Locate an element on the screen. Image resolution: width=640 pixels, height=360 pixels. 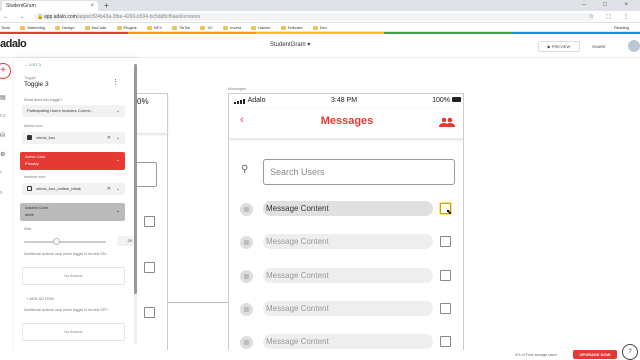
battery-status: 100% is located at coordinates (446, 100).